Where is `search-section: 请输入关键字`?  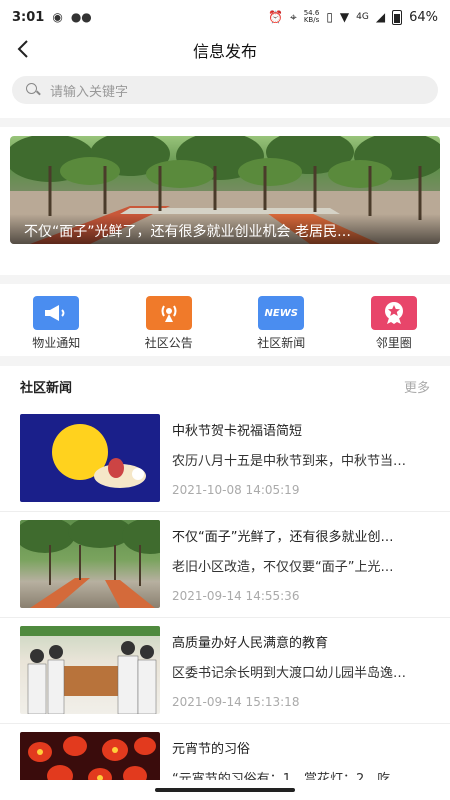 search-section: 请输入关键字 is located at coordinates (225, 92).